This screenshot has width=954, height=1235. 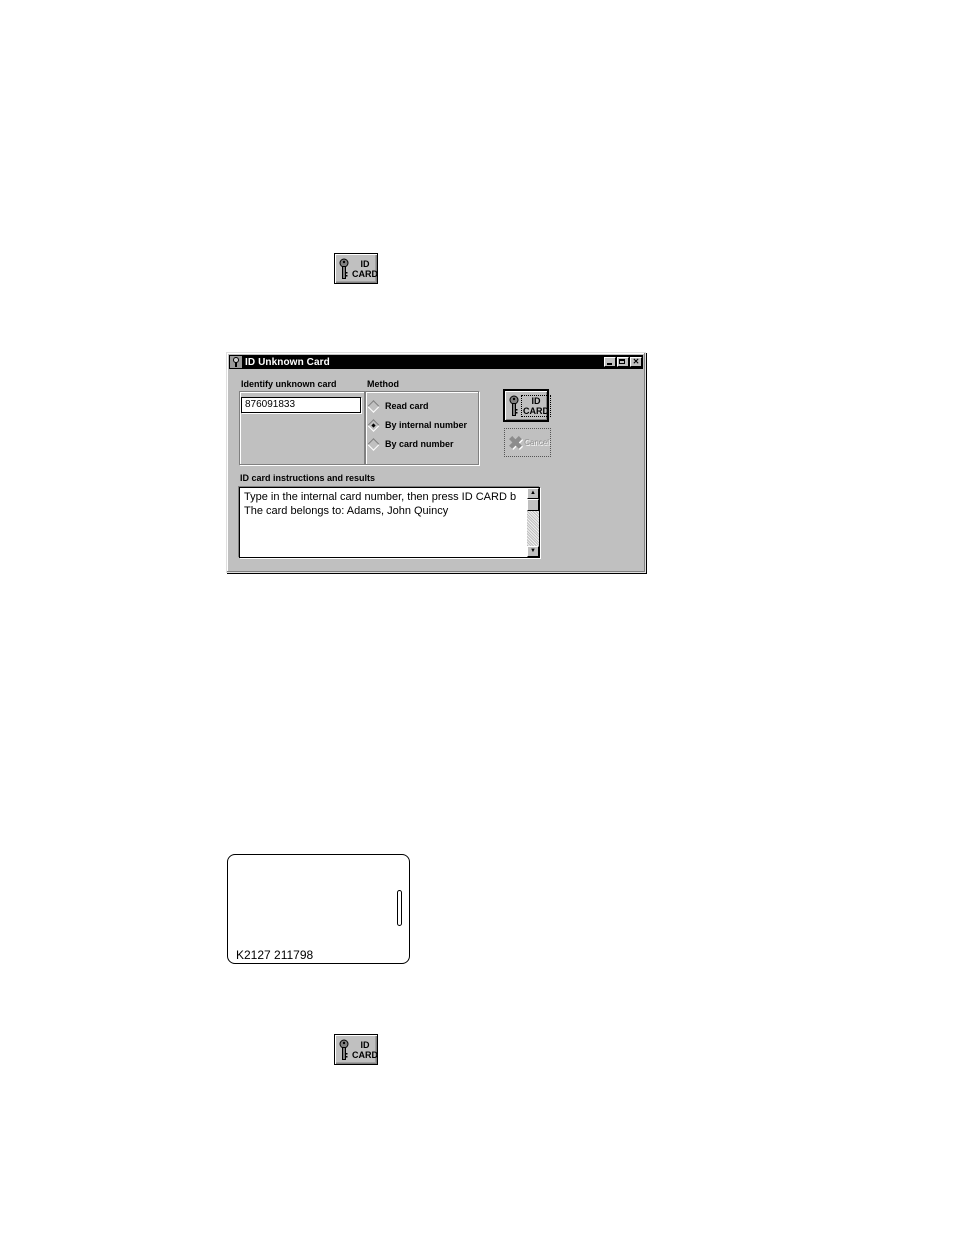 What do you see at coordinates (436, 362) in the screenshot?
I see `title-bar: ID Unknown Card ✕` at bounding box center [436, 362].